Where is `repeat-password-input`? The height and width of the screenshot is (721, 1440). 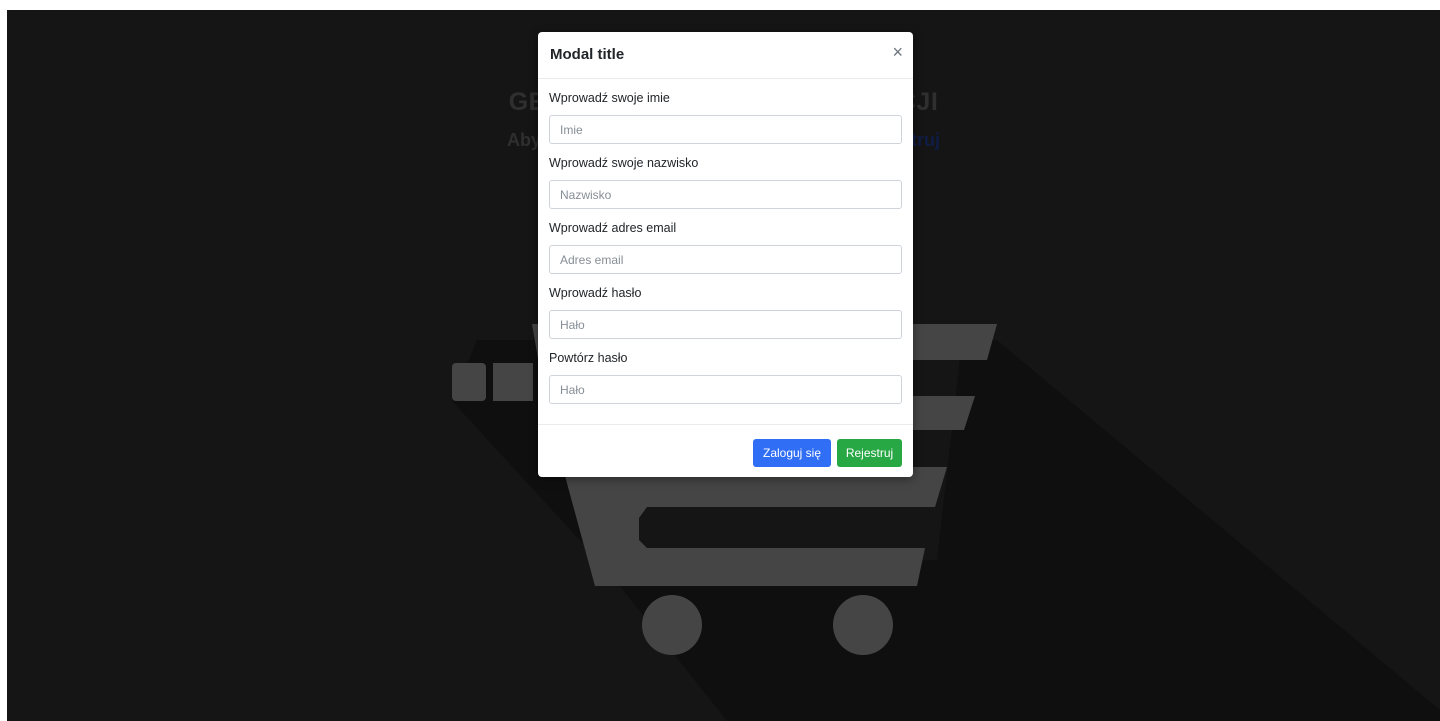
repeat-password-input is located at coordinates (725, 389).